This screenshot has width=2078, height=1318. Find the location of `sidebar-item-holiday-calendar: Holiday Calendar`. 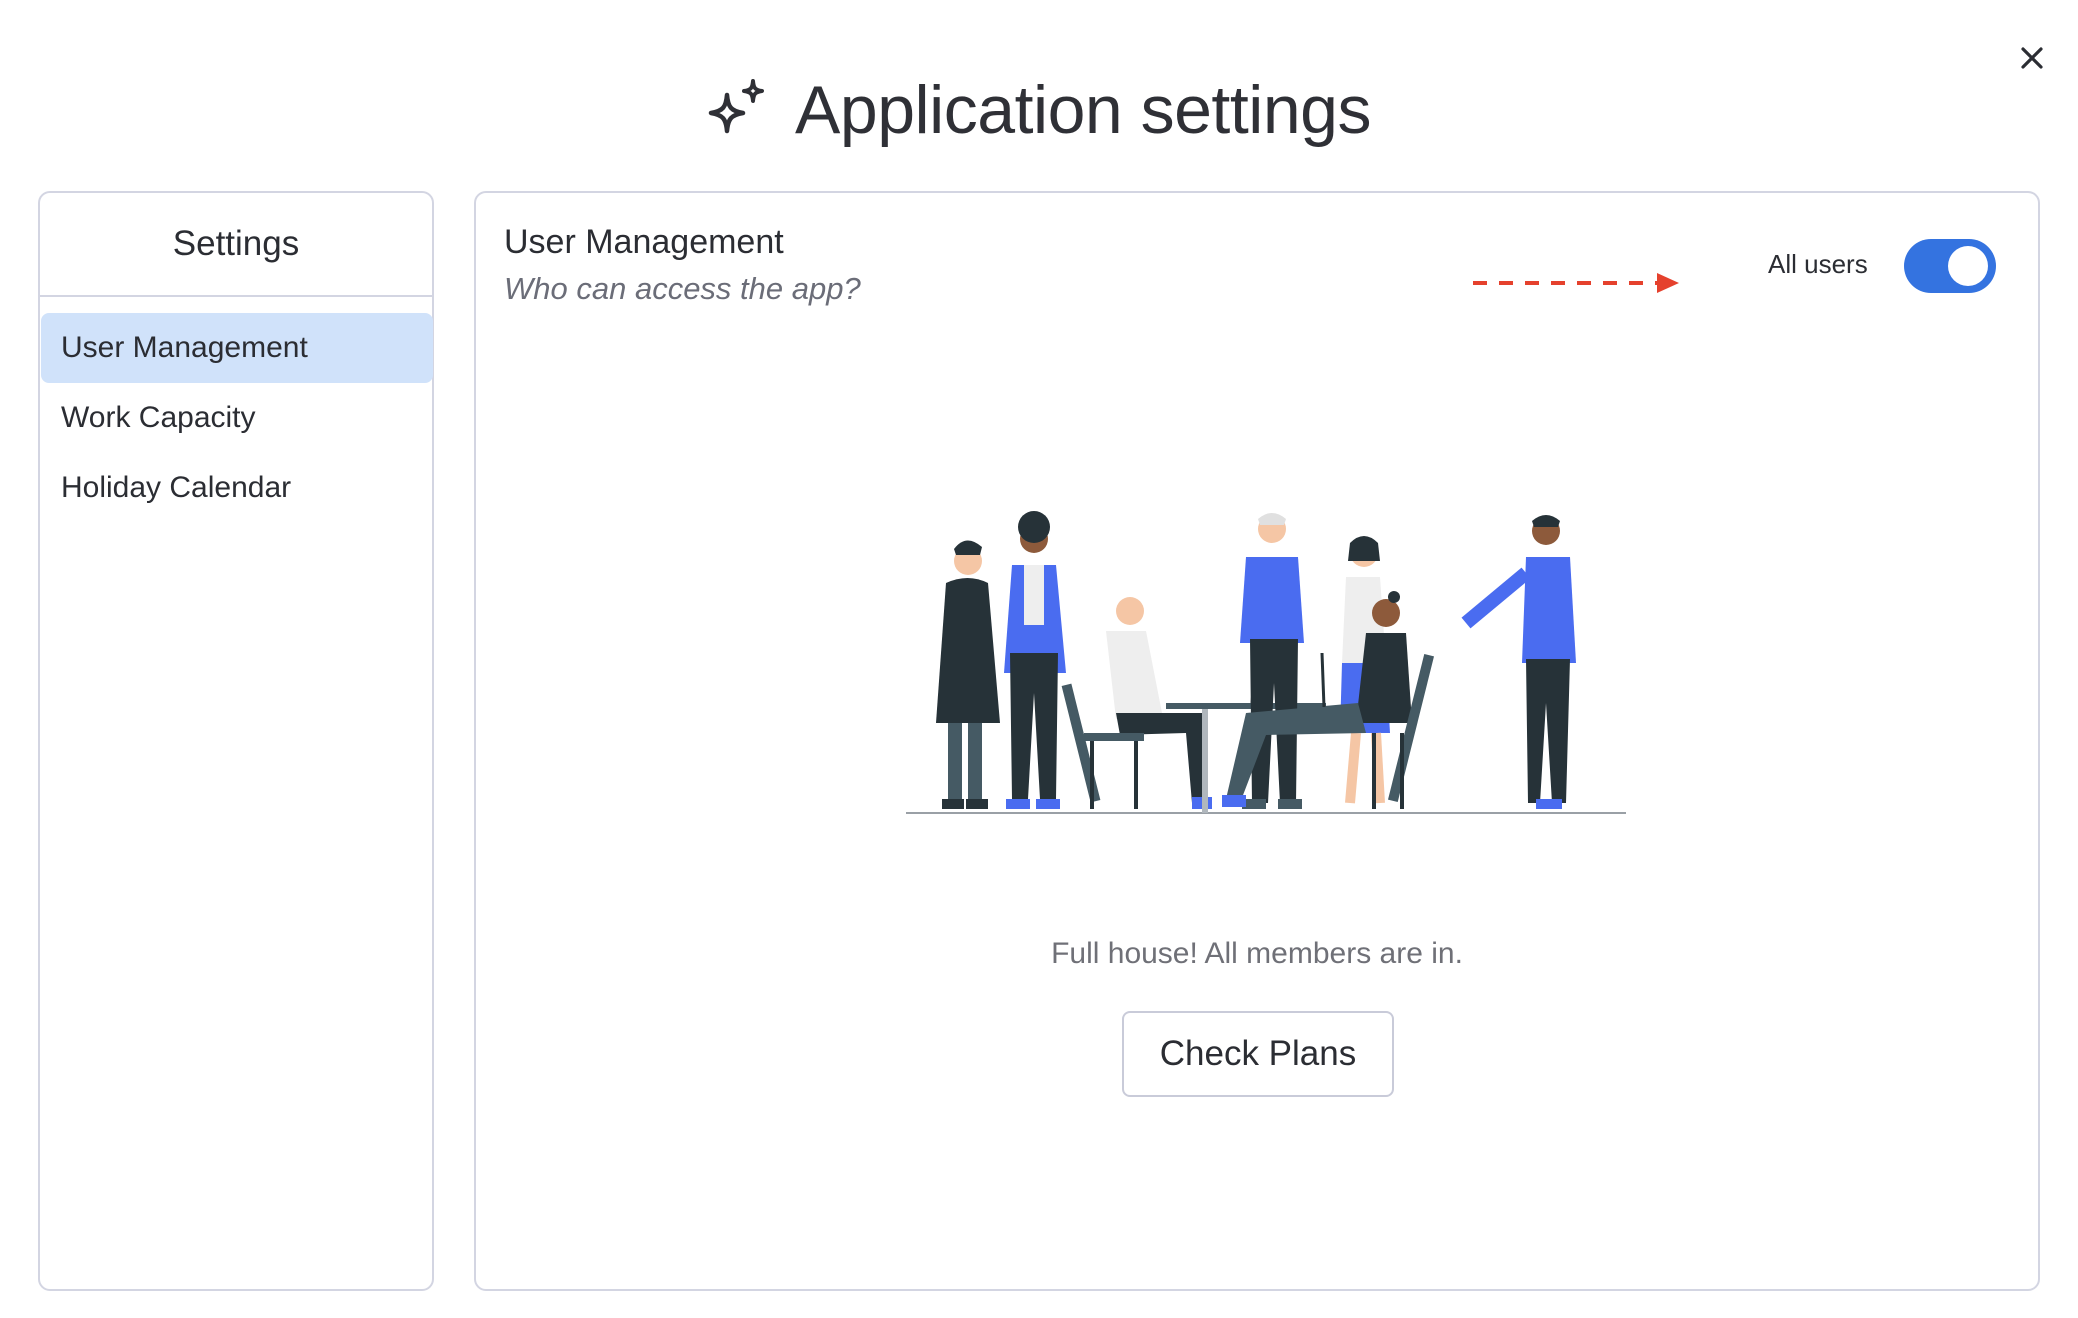

sidebar-item-holiday-calendar: Holiday Calendar is located at coordinates (237, 488).